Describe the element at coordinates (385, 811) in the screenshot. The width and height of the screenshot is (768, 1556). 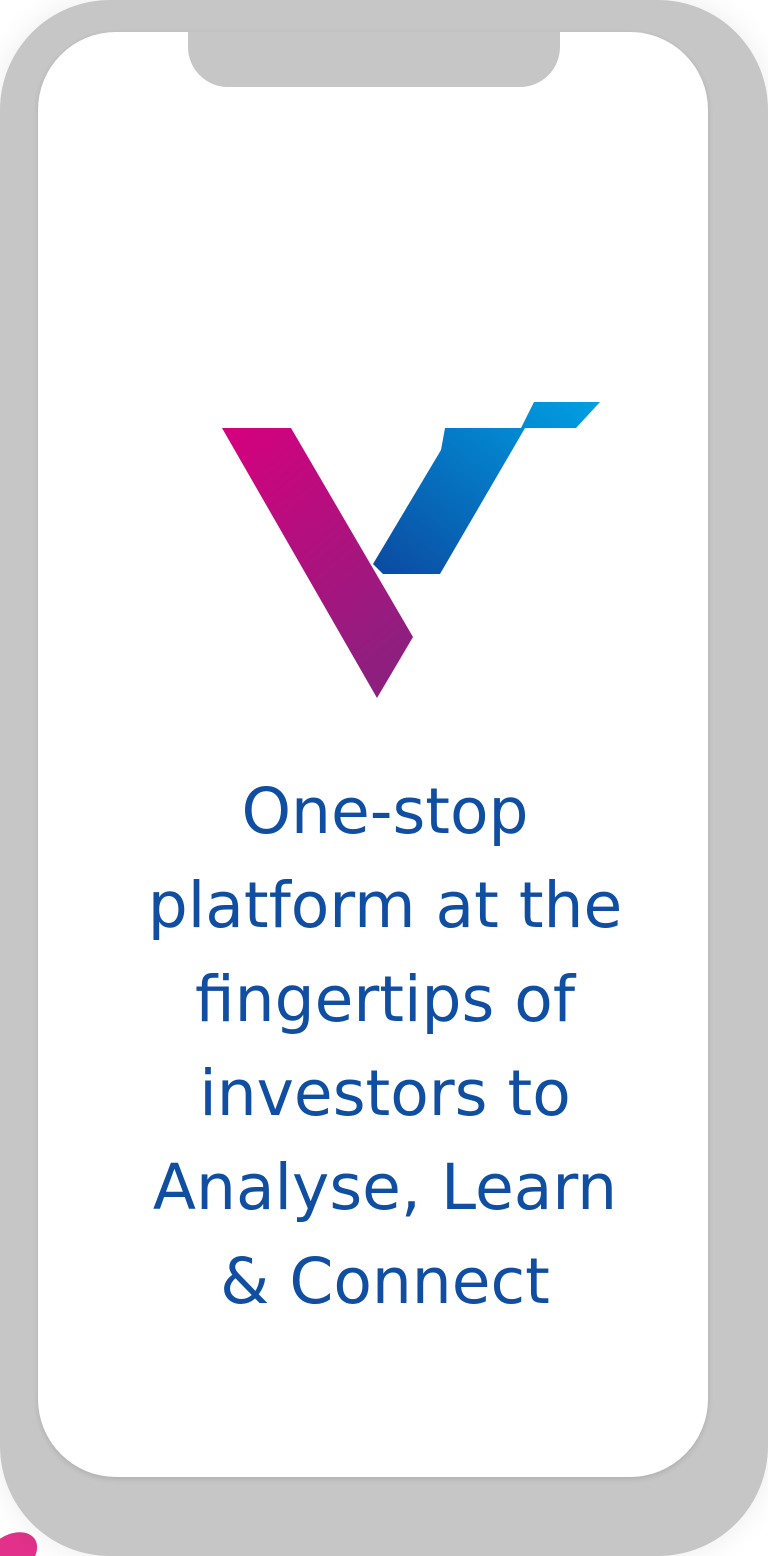
I see `tagline-line-1: One-stop` at that location.